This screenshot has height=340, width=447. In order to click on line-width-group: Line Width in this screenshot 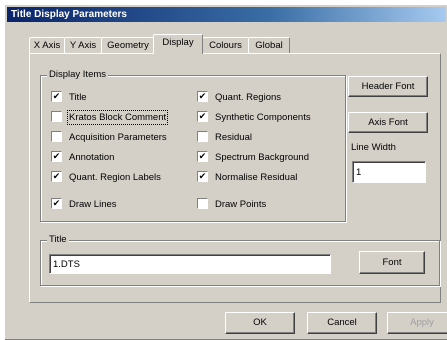, I will do `click(387, 167)`.